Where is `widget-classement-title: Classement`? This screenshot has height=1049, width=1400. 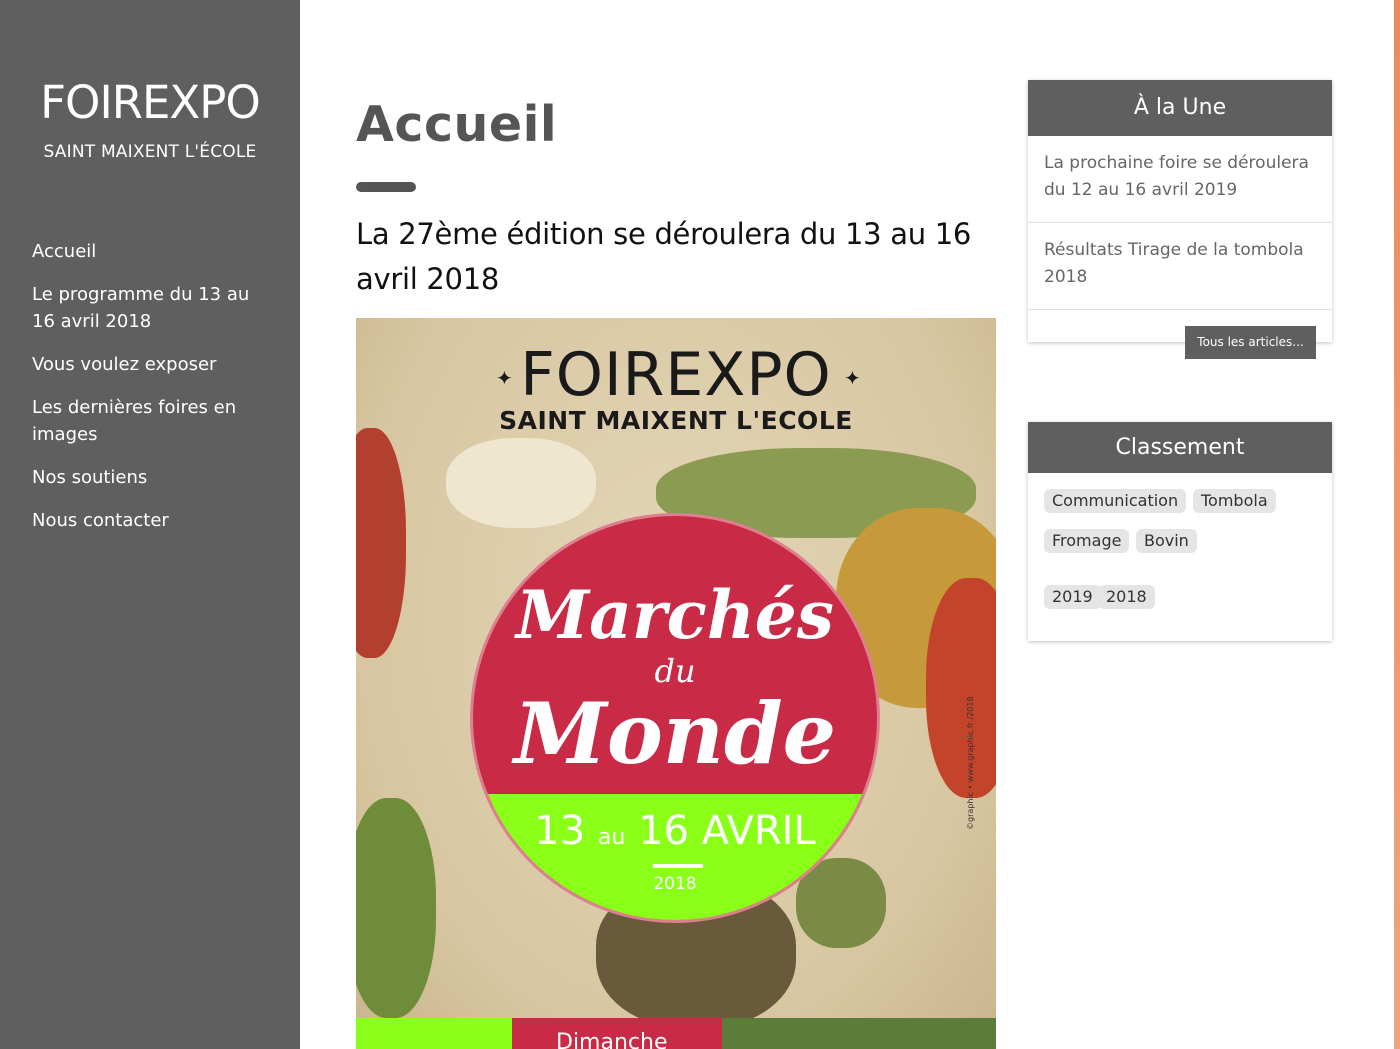 widget-classement-title: Classement is located at coordinates (1180, 447).